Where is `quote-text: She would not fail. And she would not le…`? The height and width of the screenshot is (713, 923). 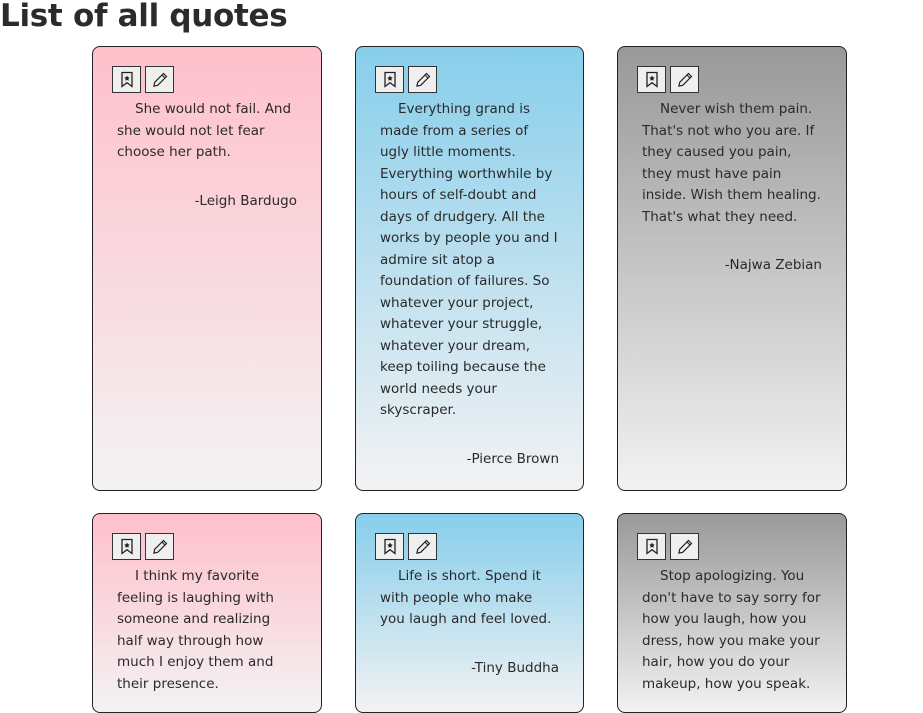
quote-text: She would not fail. And she would not le… is located at coordinates (204, 130).